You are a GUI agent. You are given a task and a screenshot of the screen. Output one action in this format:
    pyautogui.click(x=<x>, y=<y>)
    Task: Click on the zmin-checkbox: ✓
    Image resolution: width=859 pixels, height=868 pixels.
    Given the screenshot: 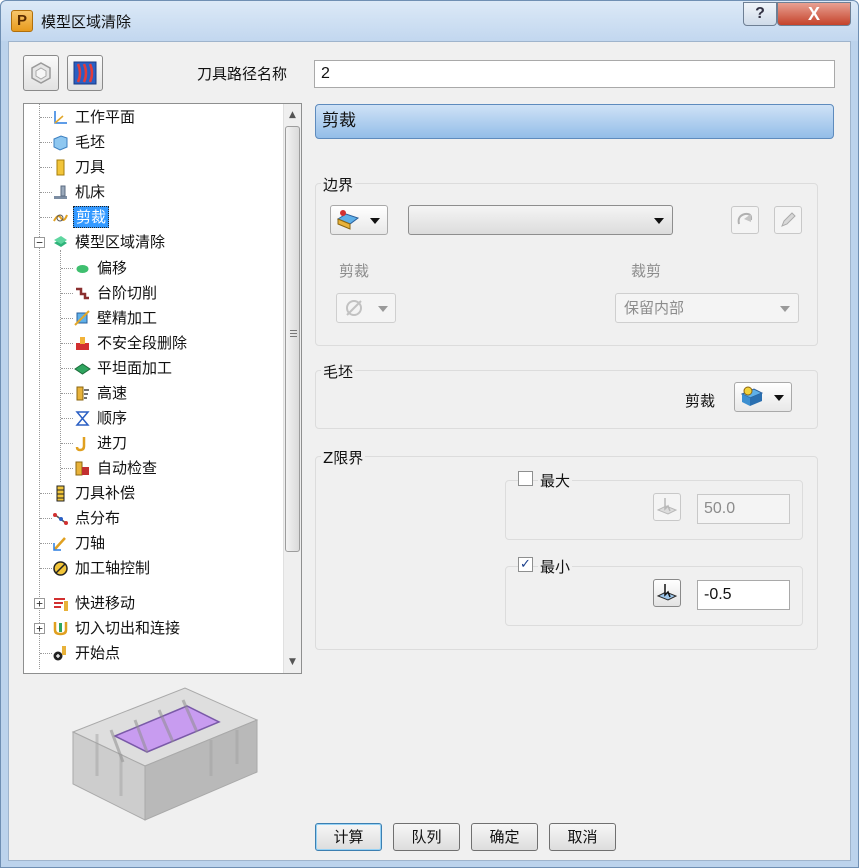 What is the action you would take?
    pyautogui.click(x=525, y=564)
    